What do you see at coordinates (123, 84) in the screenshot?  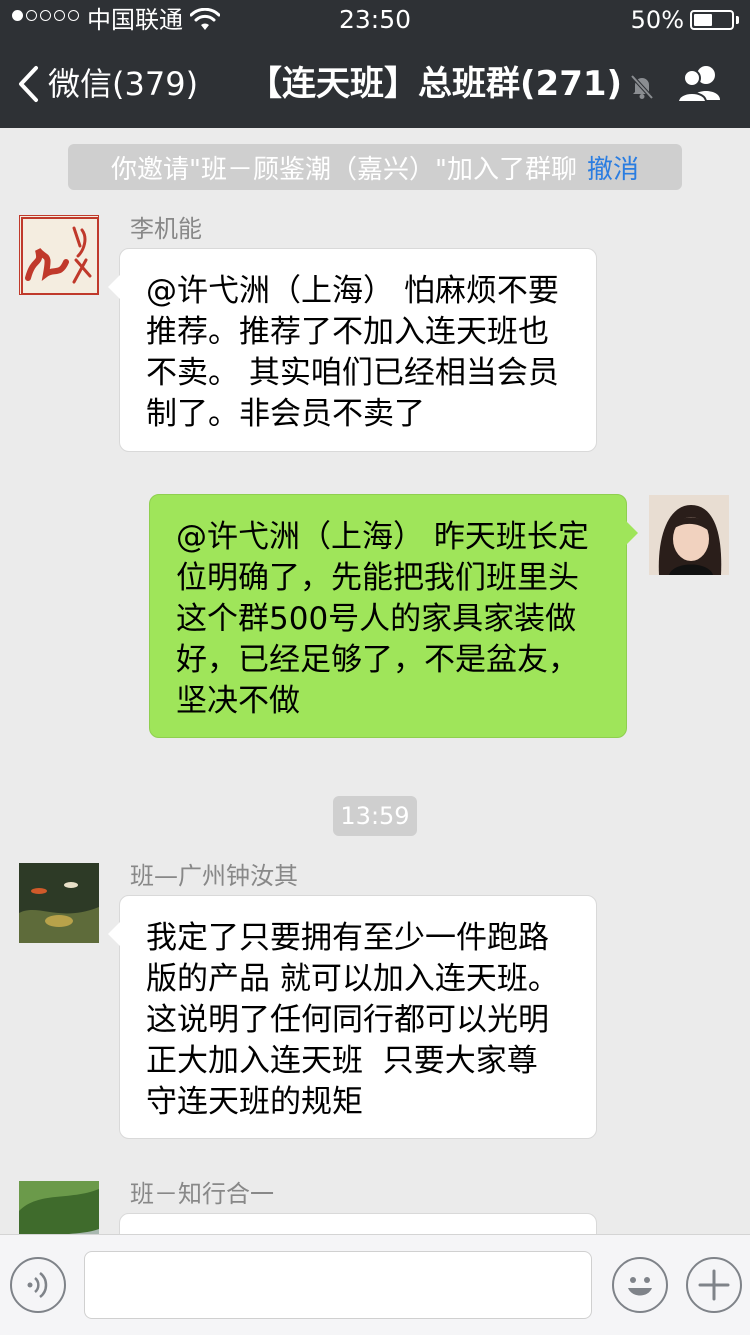 I see `back-label: 微信(379)` at bounding box center [123, 84].